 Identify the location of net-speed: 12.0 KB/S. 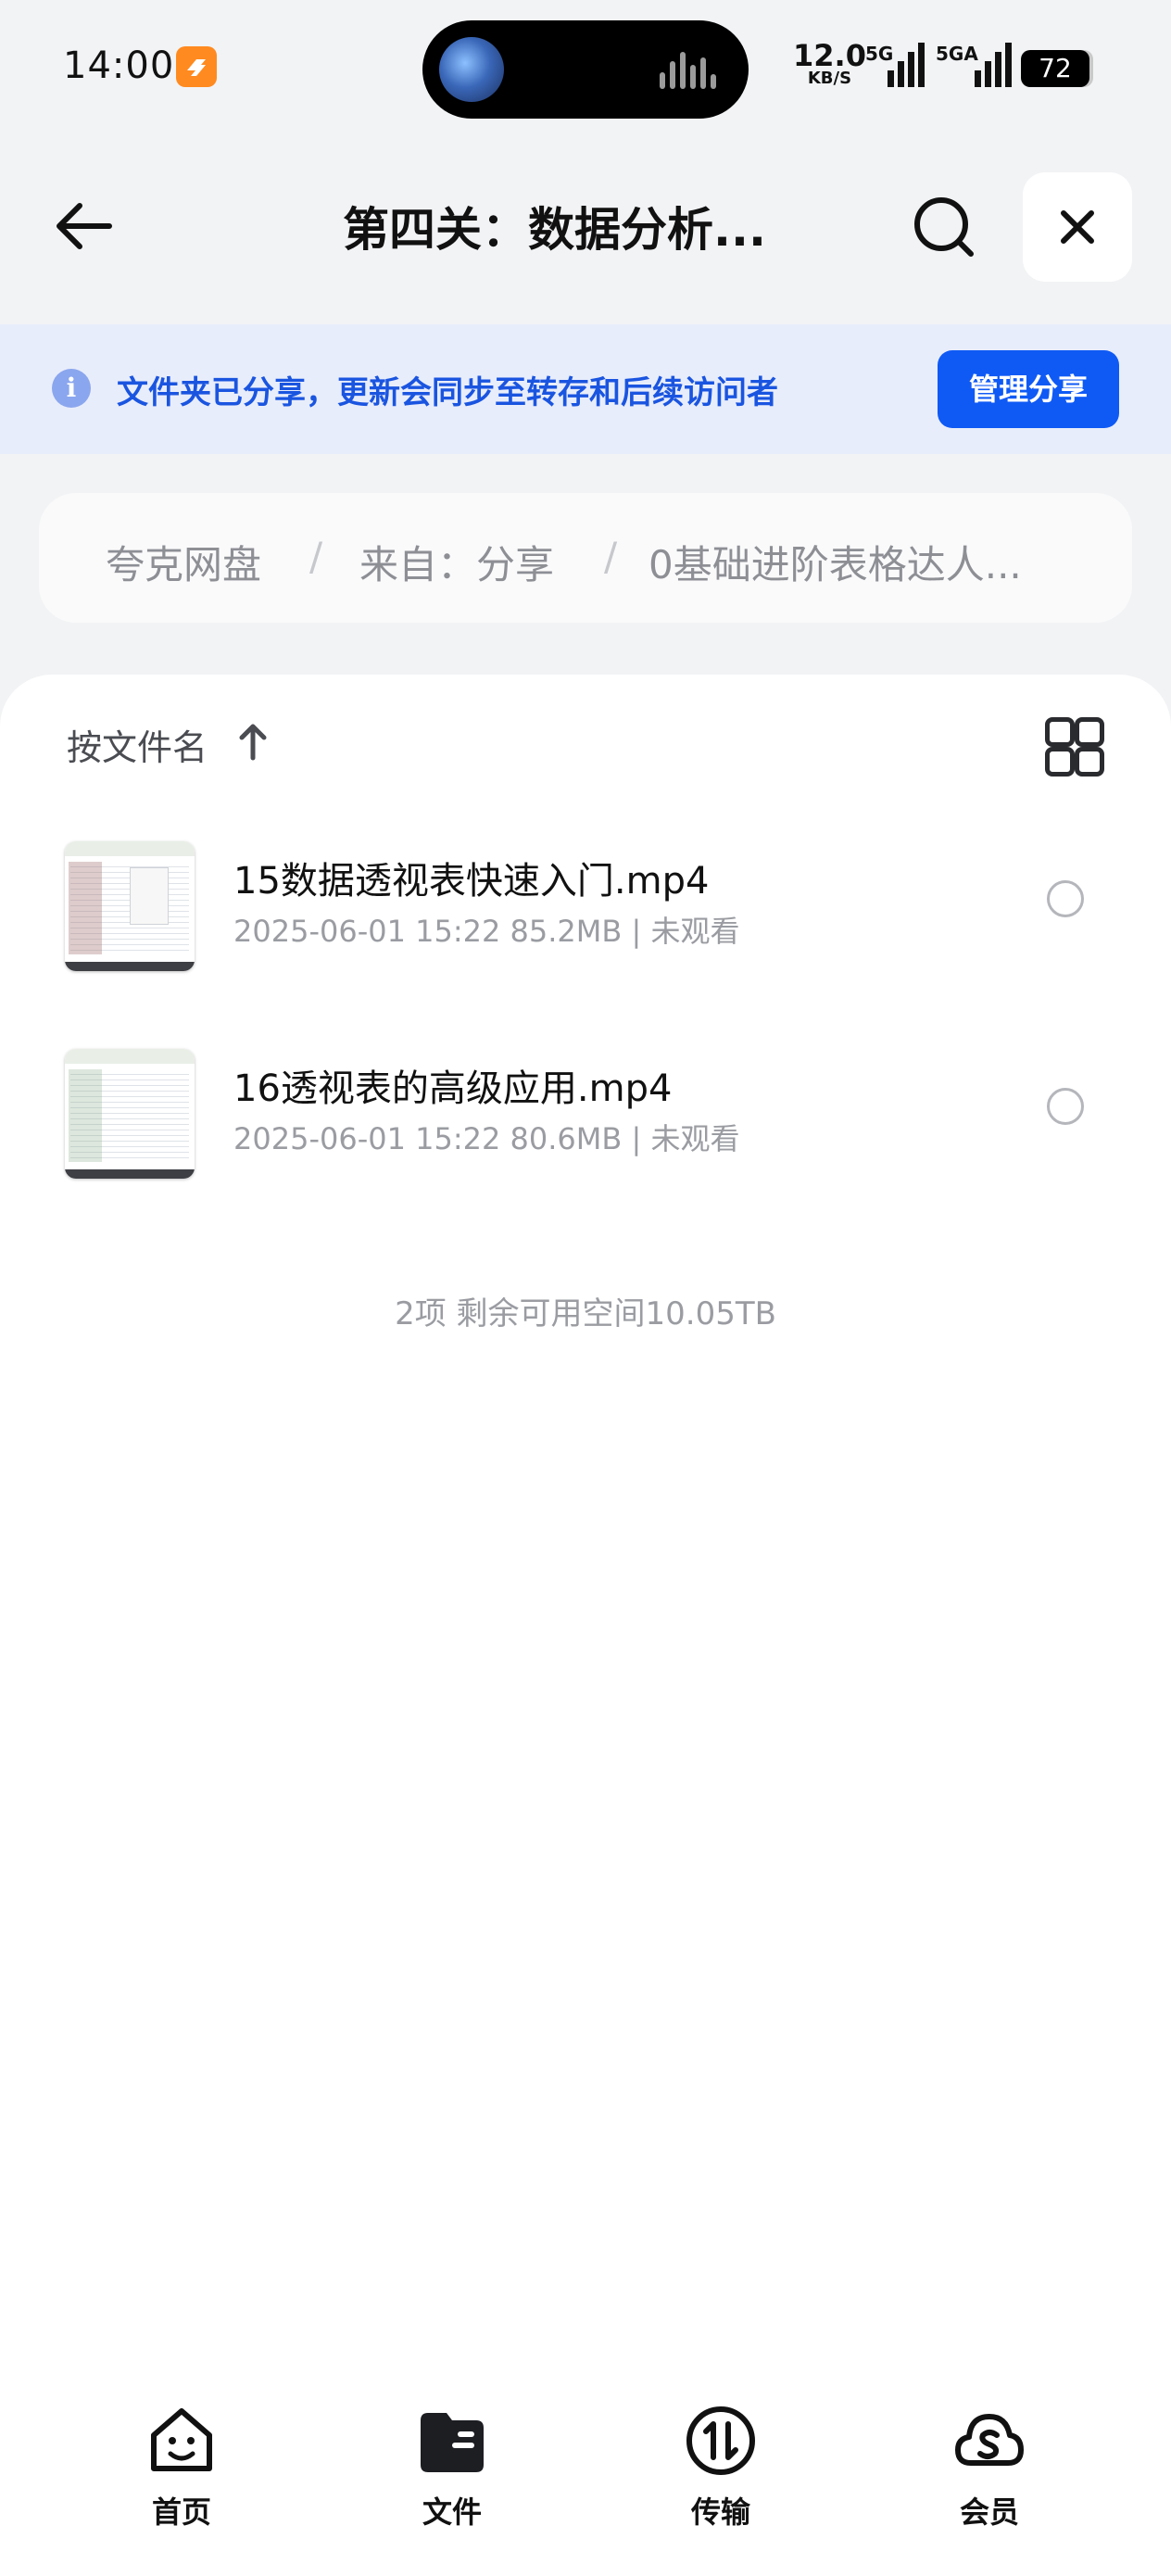
(830, 64).